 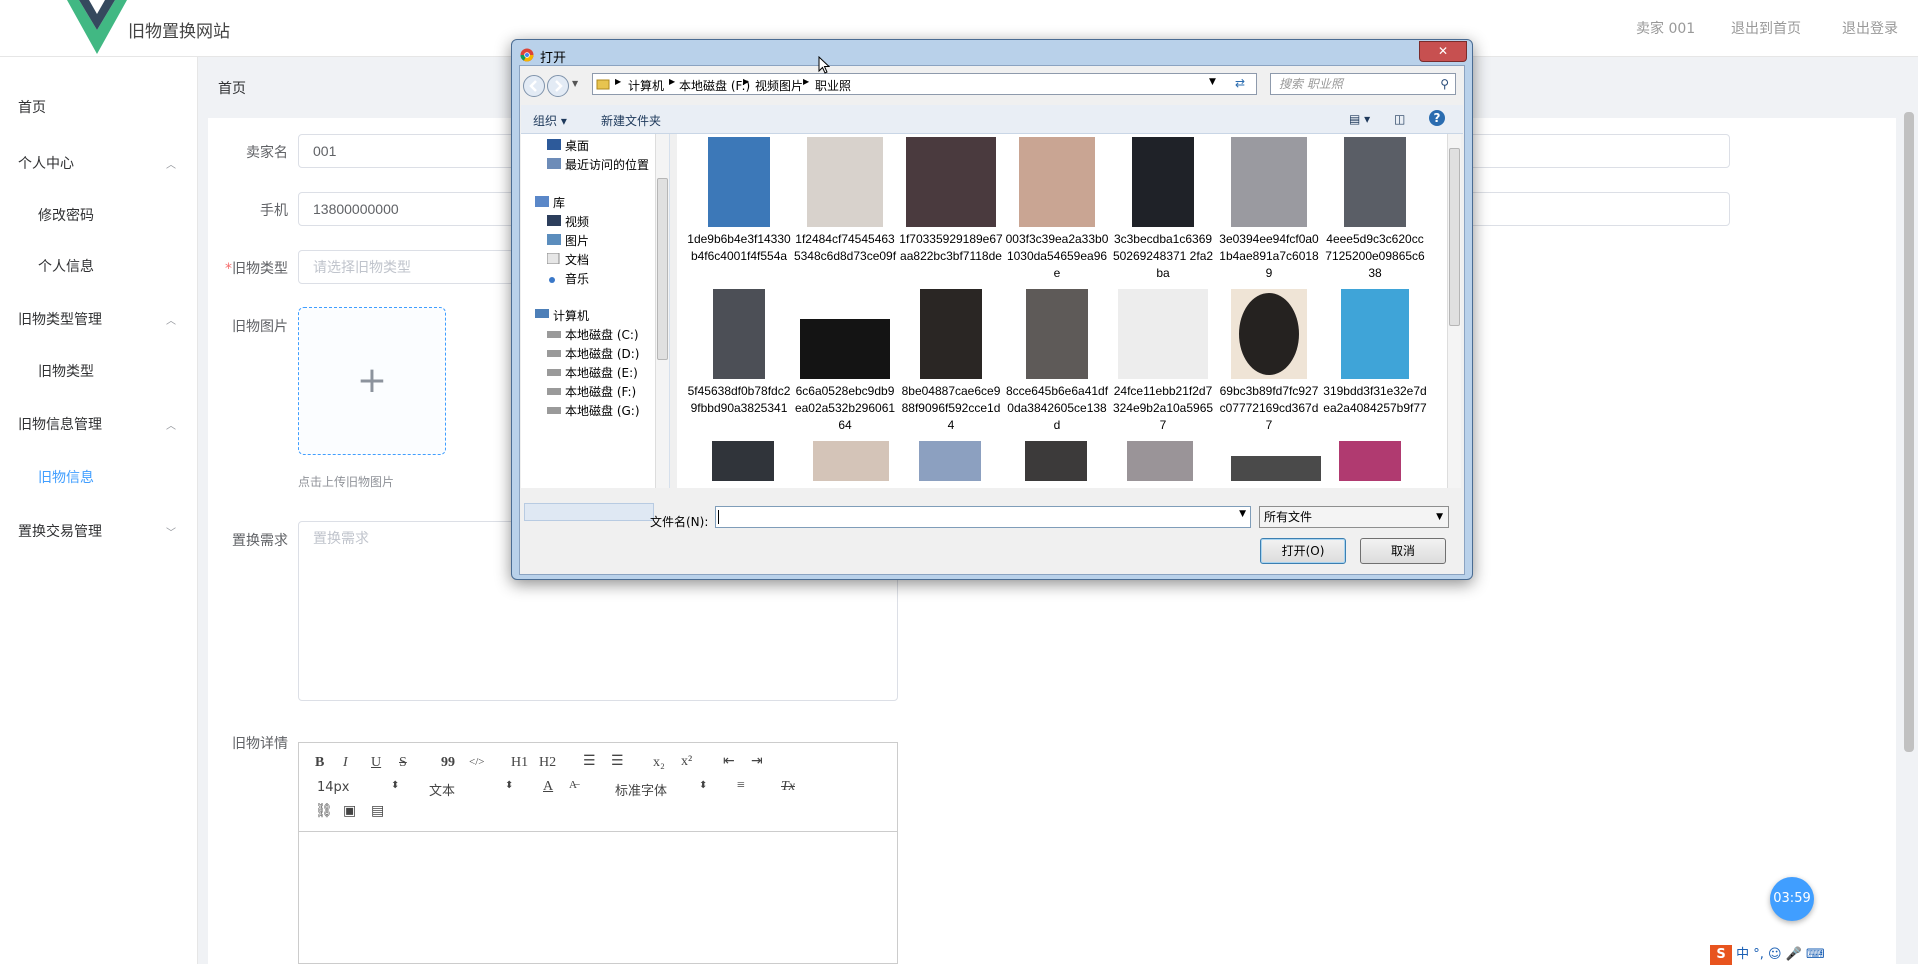 What do you see at coordinates (607, 164) in the screenshot?
I see `nav-item-recent: 最近访问的位置` at bounding box center [607, 164].